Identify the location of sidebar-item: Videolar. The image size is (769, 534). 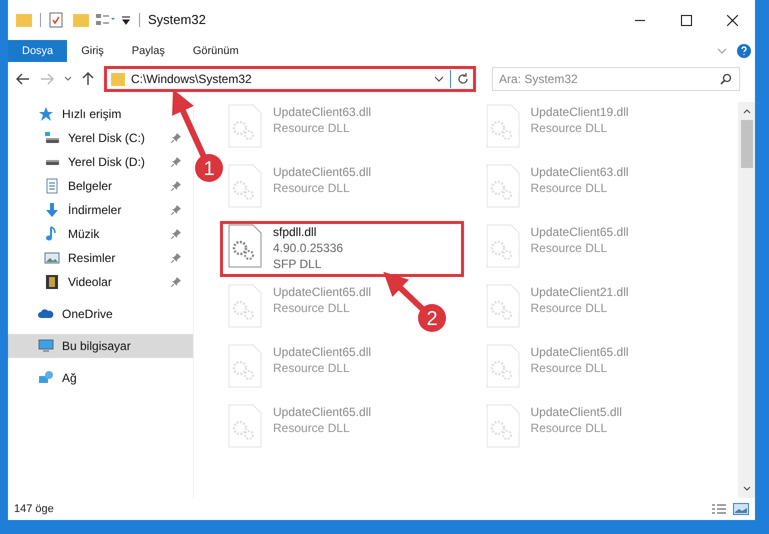
(100, 282).